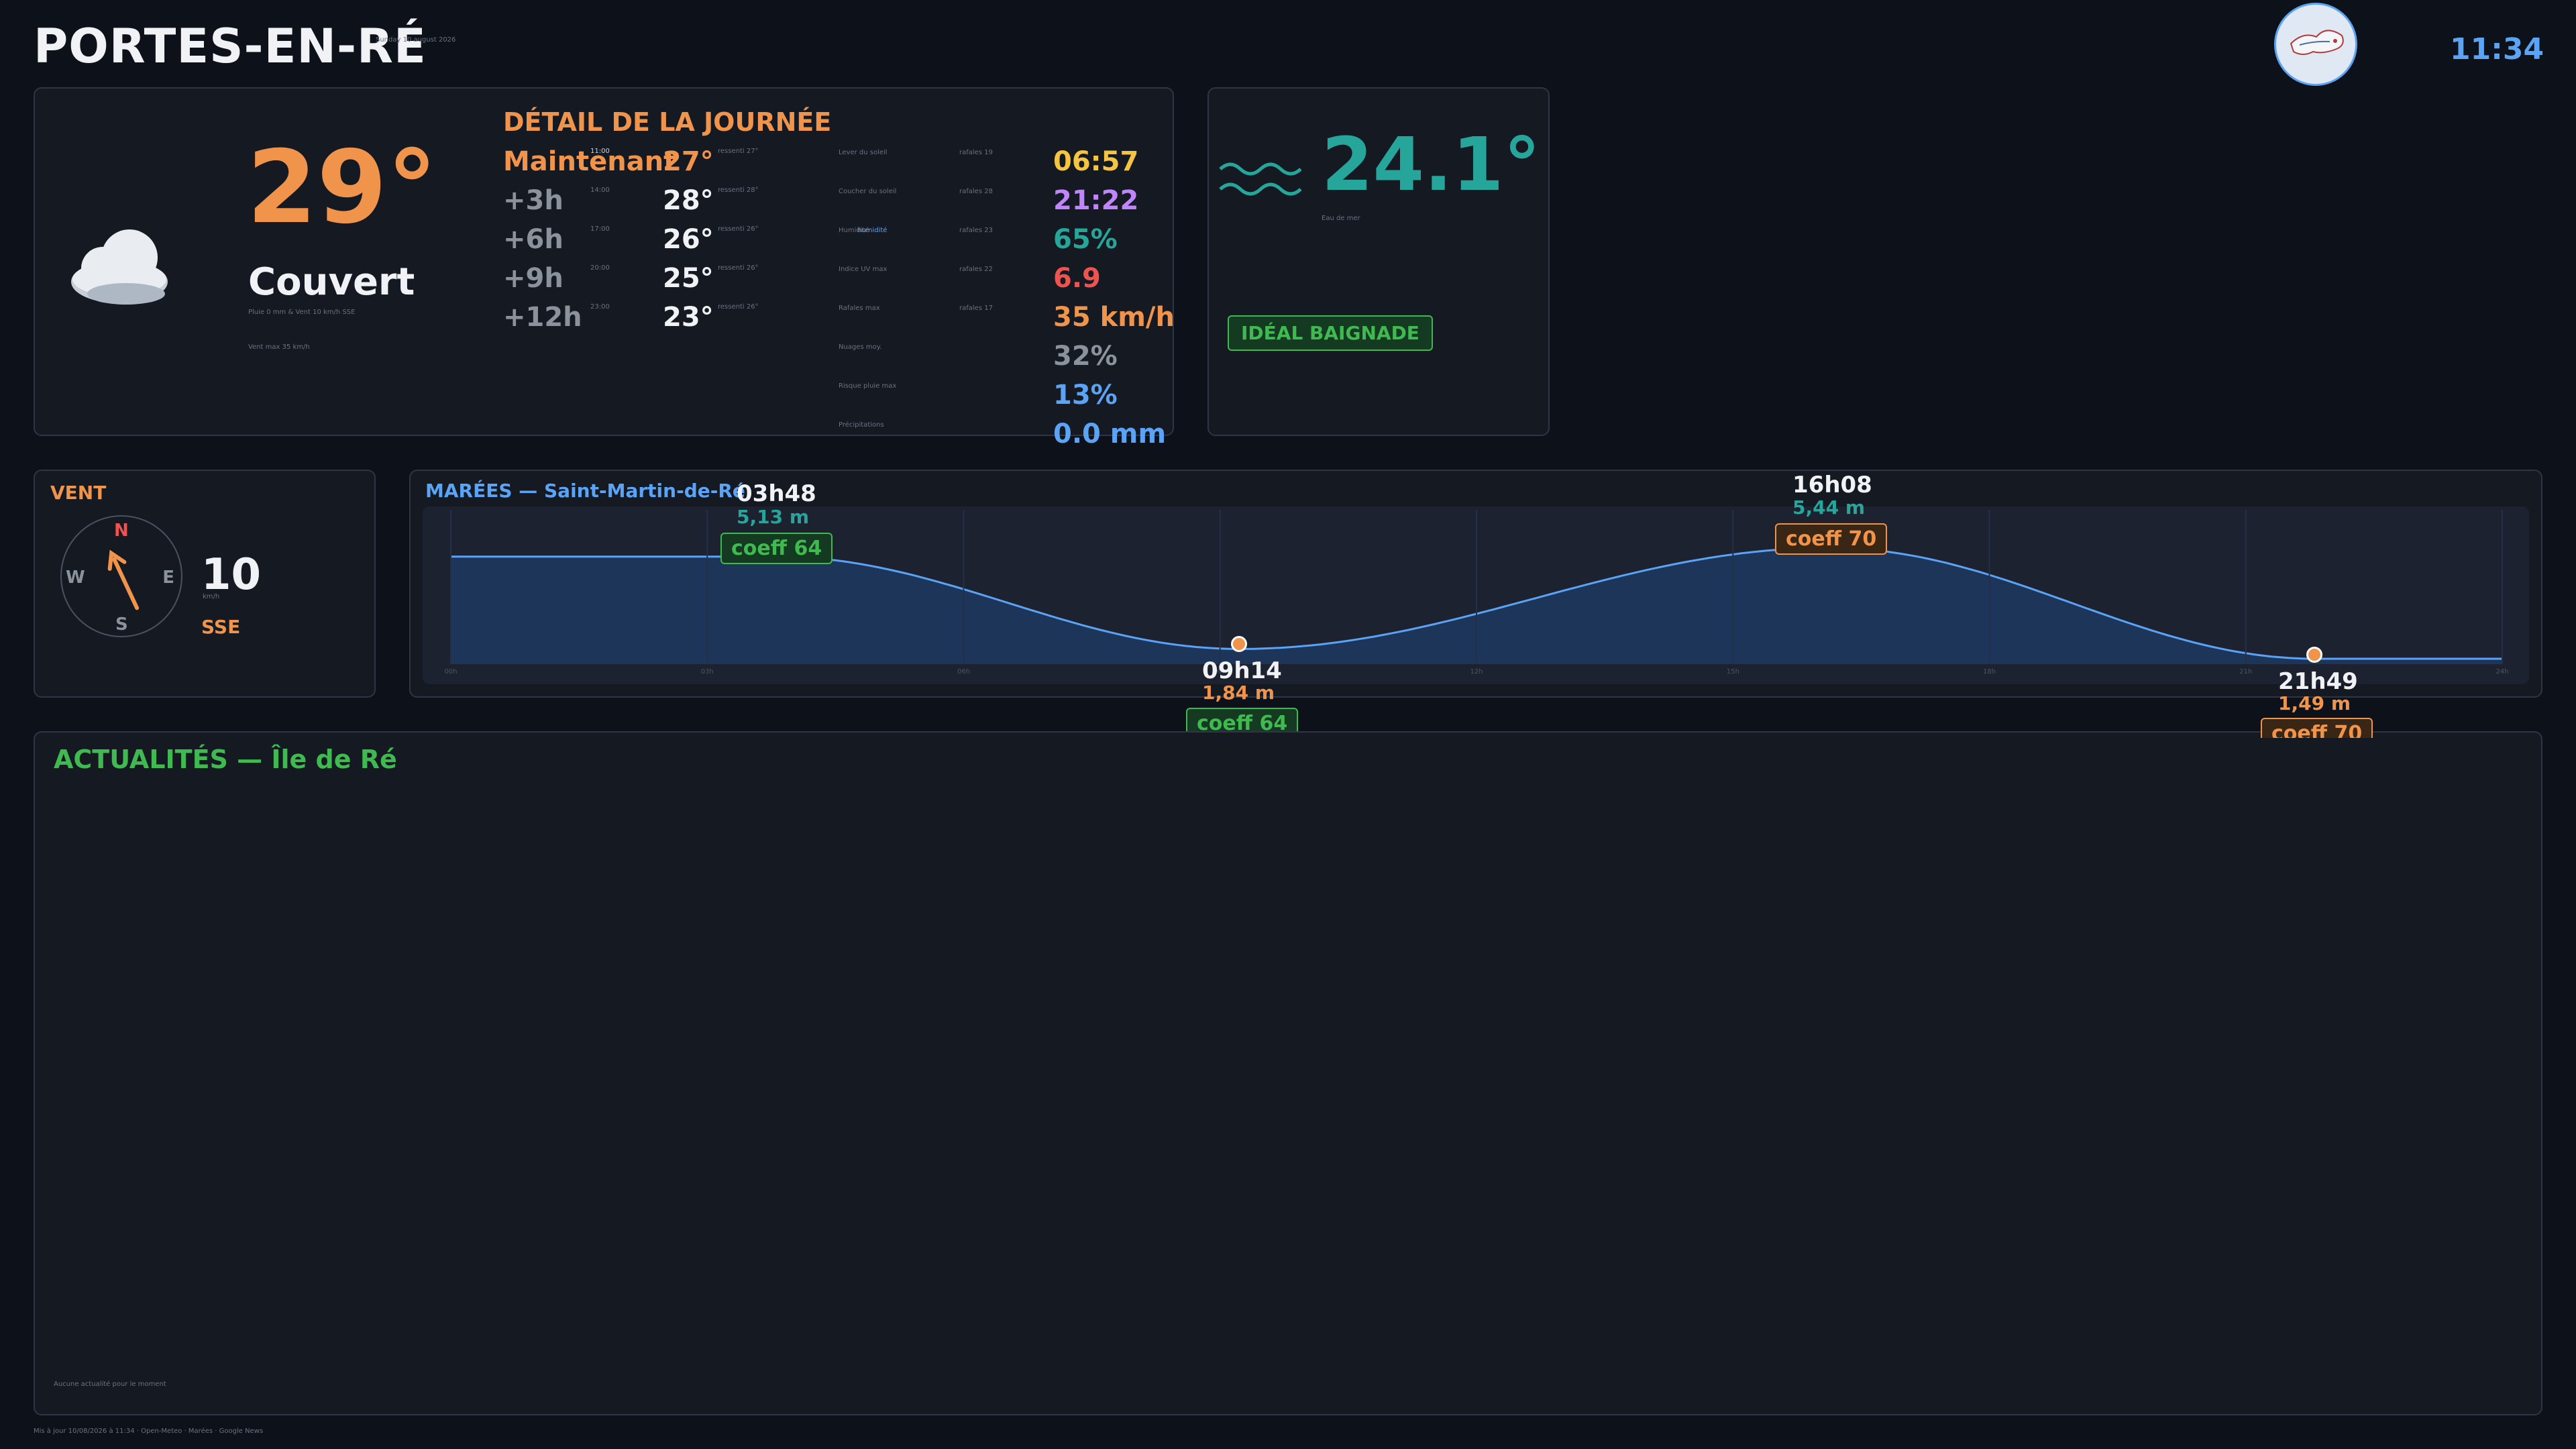 The width and height of the screenshot is (2576, 1449). What do you see at coordinates (2315, 44) in the screenshot?
I see `island-map-logo` at bounding box center [2315, 44].